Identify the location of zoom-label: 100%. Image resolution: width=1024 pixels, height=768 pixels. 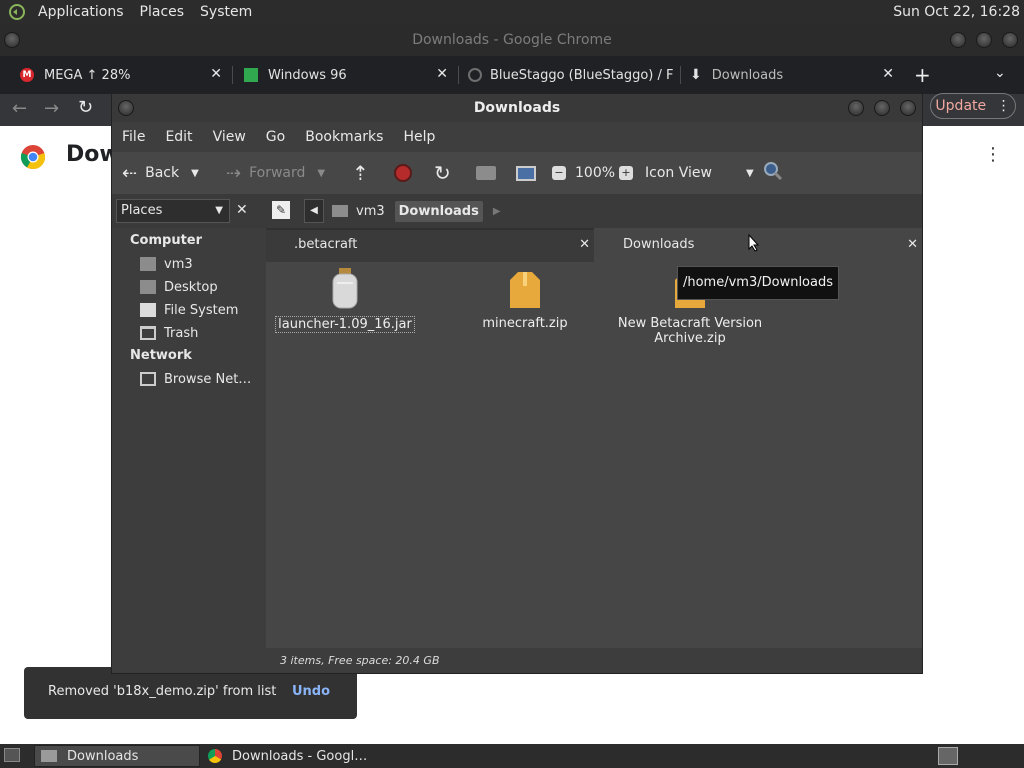
(595, 173).